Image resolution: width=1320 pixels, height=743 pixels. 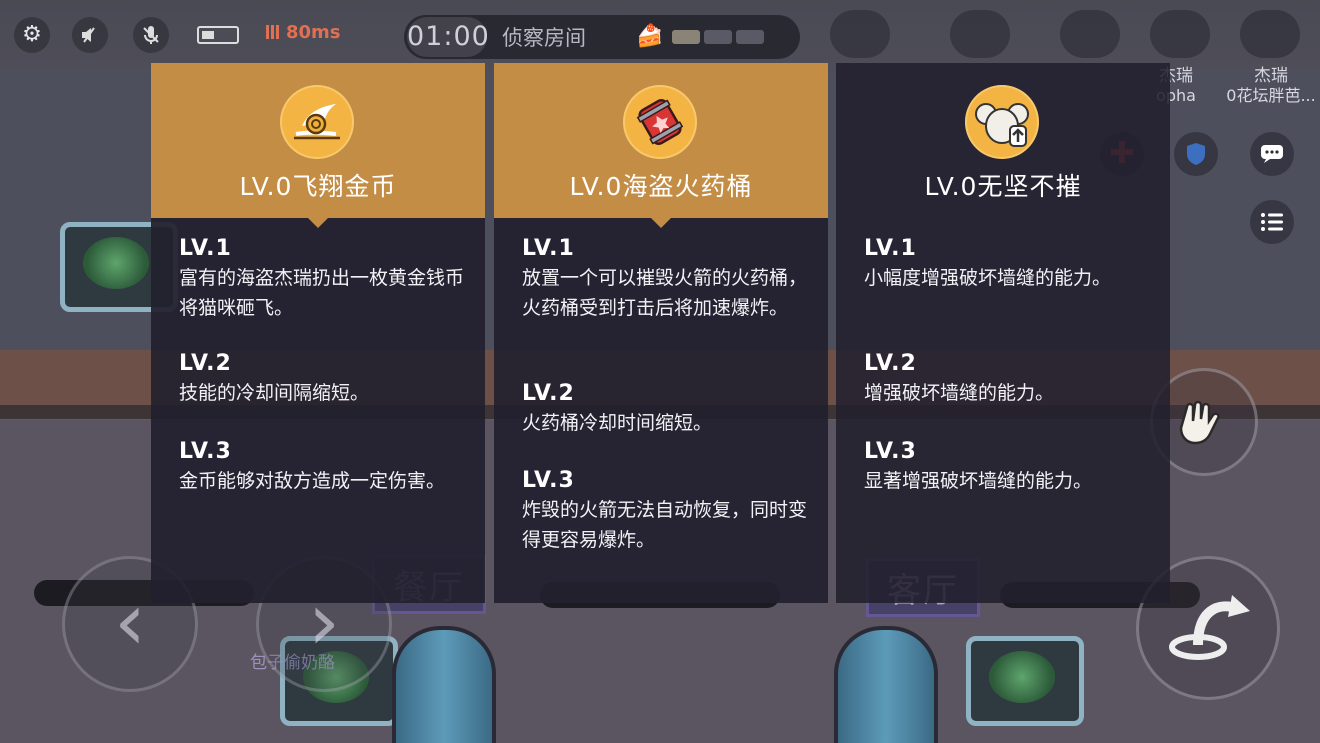 What do you see at coordinates (978, 481) in the screenshot?
I see `level-description: 显著增强破坏墙缝的能力。` at bounding box center [978, 481].